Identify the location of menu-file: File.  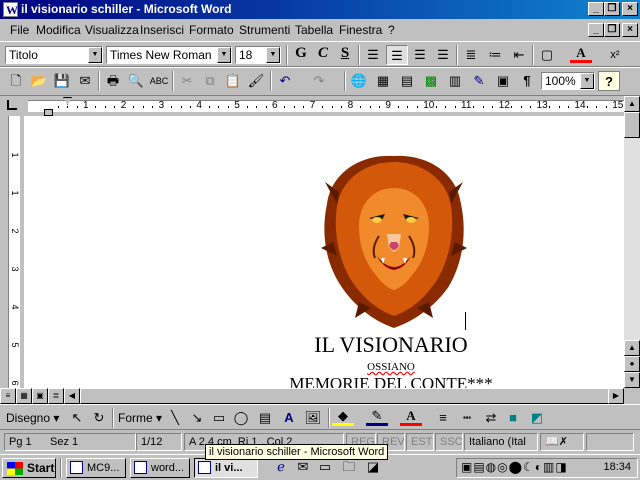
(19, 30).